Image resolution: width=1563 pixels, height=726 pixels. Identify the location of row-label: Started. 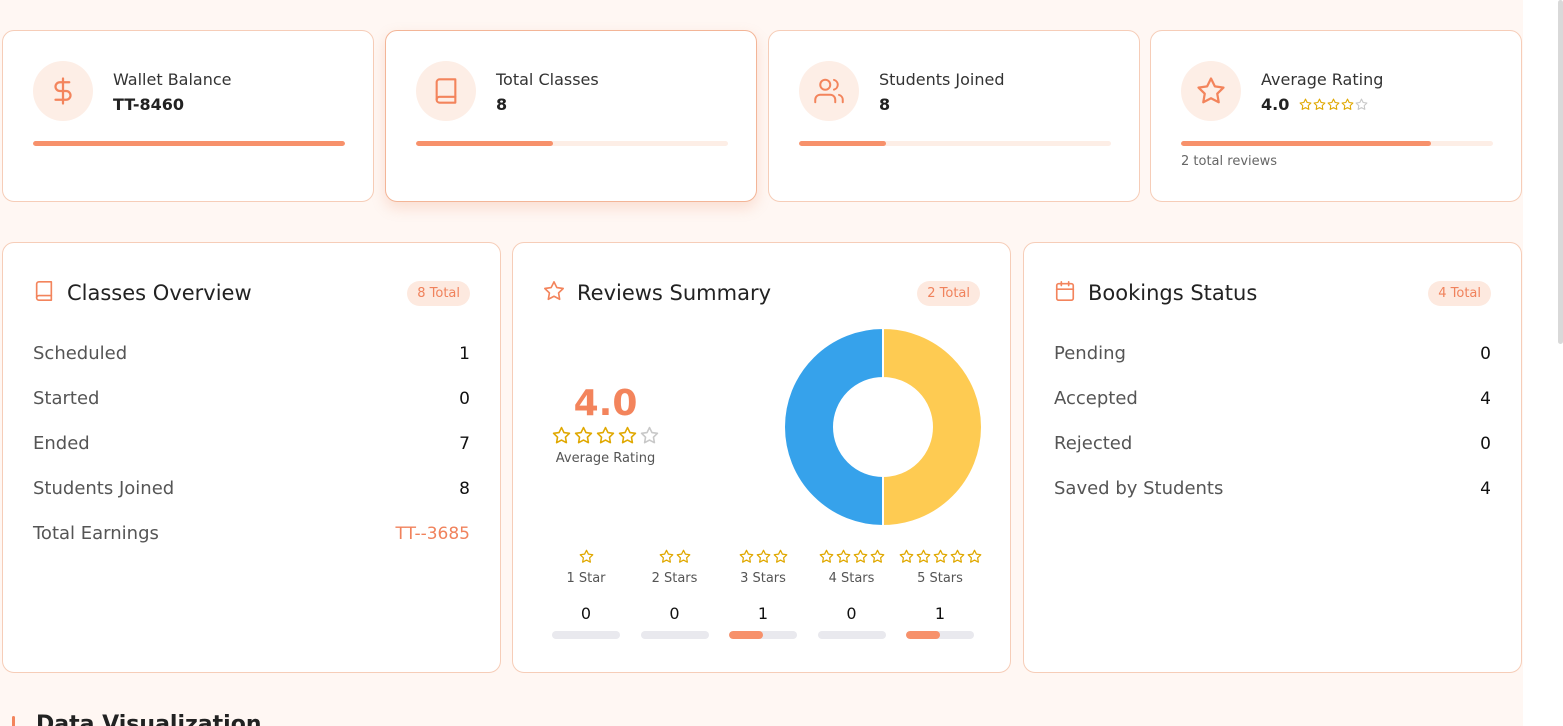
(66, 398).